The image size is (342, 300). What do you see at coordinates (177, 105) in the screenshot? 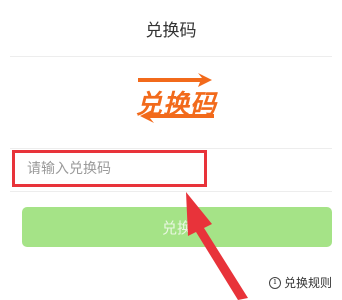
I see `logo-text: 兑换码` at bounding box center [177, 105].